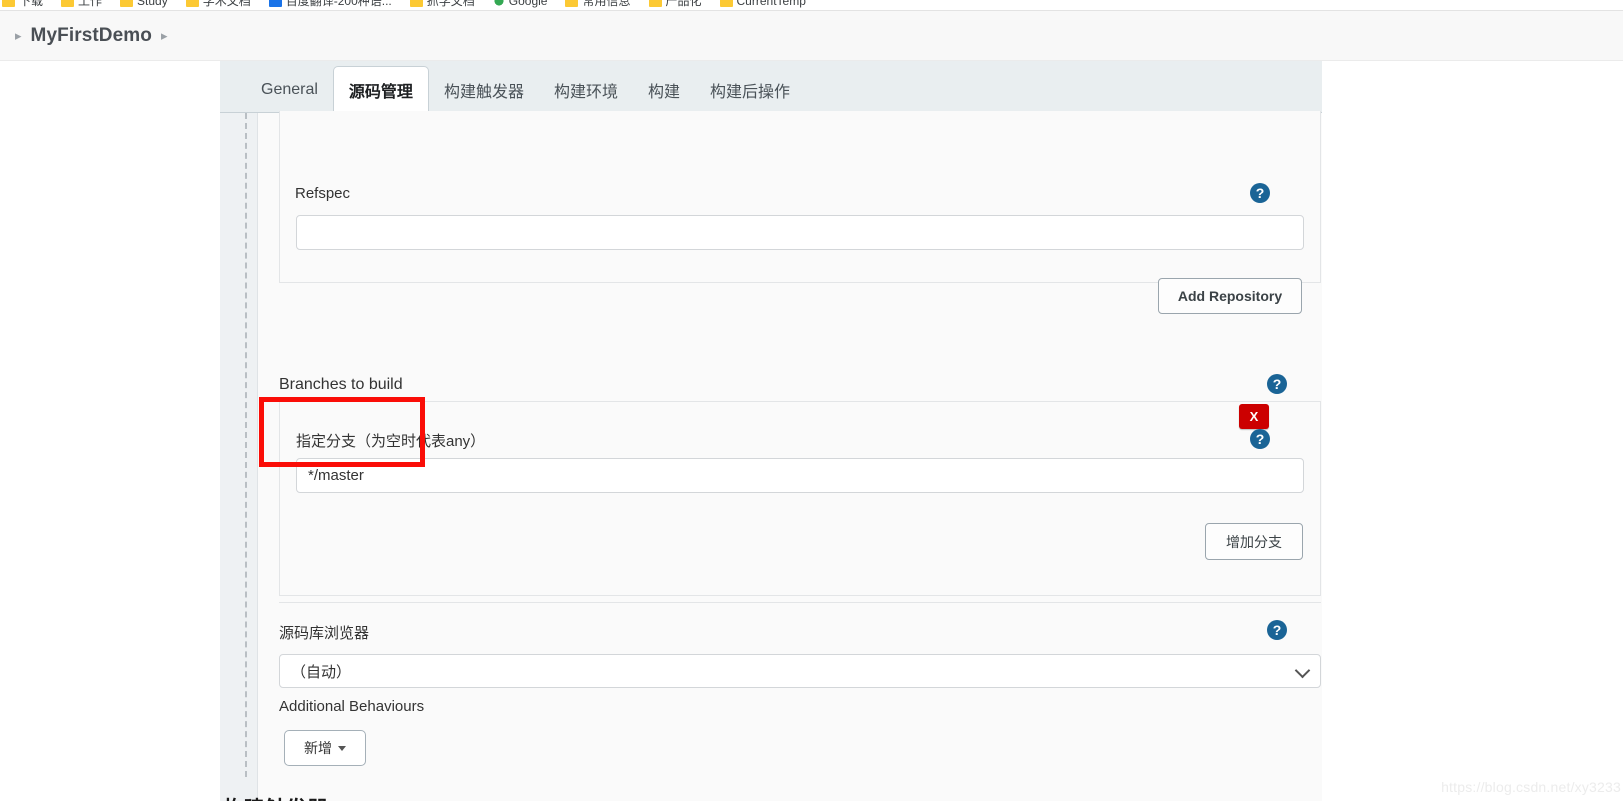  I want to click on refspec-help-icon: ?, so click(1260, 193).